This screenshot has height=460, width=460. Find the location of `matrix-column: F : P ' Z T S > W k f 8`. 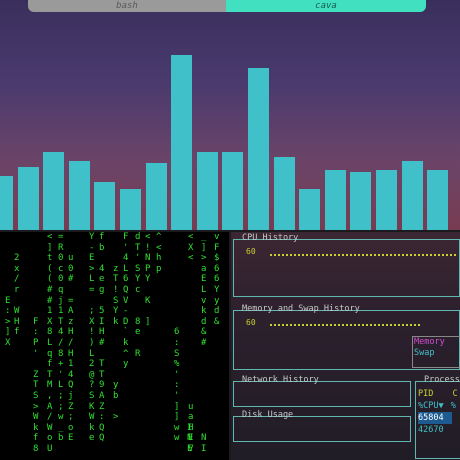

matrix-column: F : P ' Z T S > W k f 8 is located at coordinates (36, 385).